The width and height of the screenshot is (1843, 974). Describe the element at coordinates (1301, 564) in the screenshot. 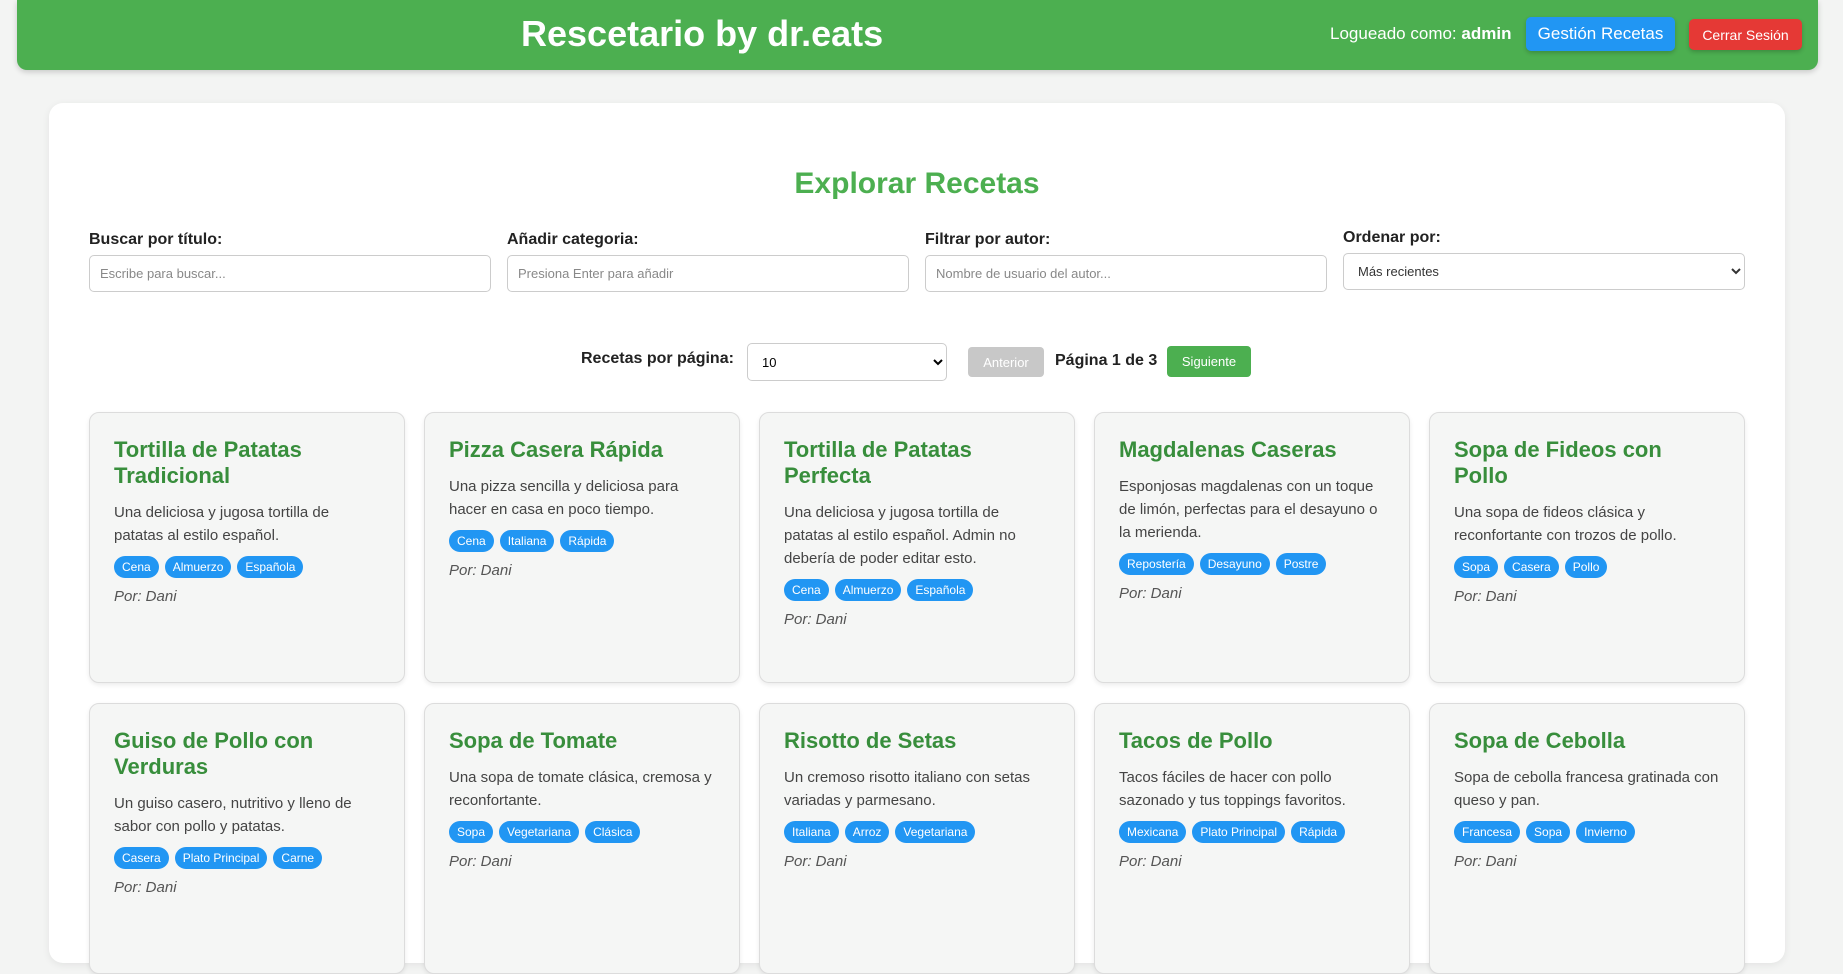

I see `category-tag: Postre` at that location.